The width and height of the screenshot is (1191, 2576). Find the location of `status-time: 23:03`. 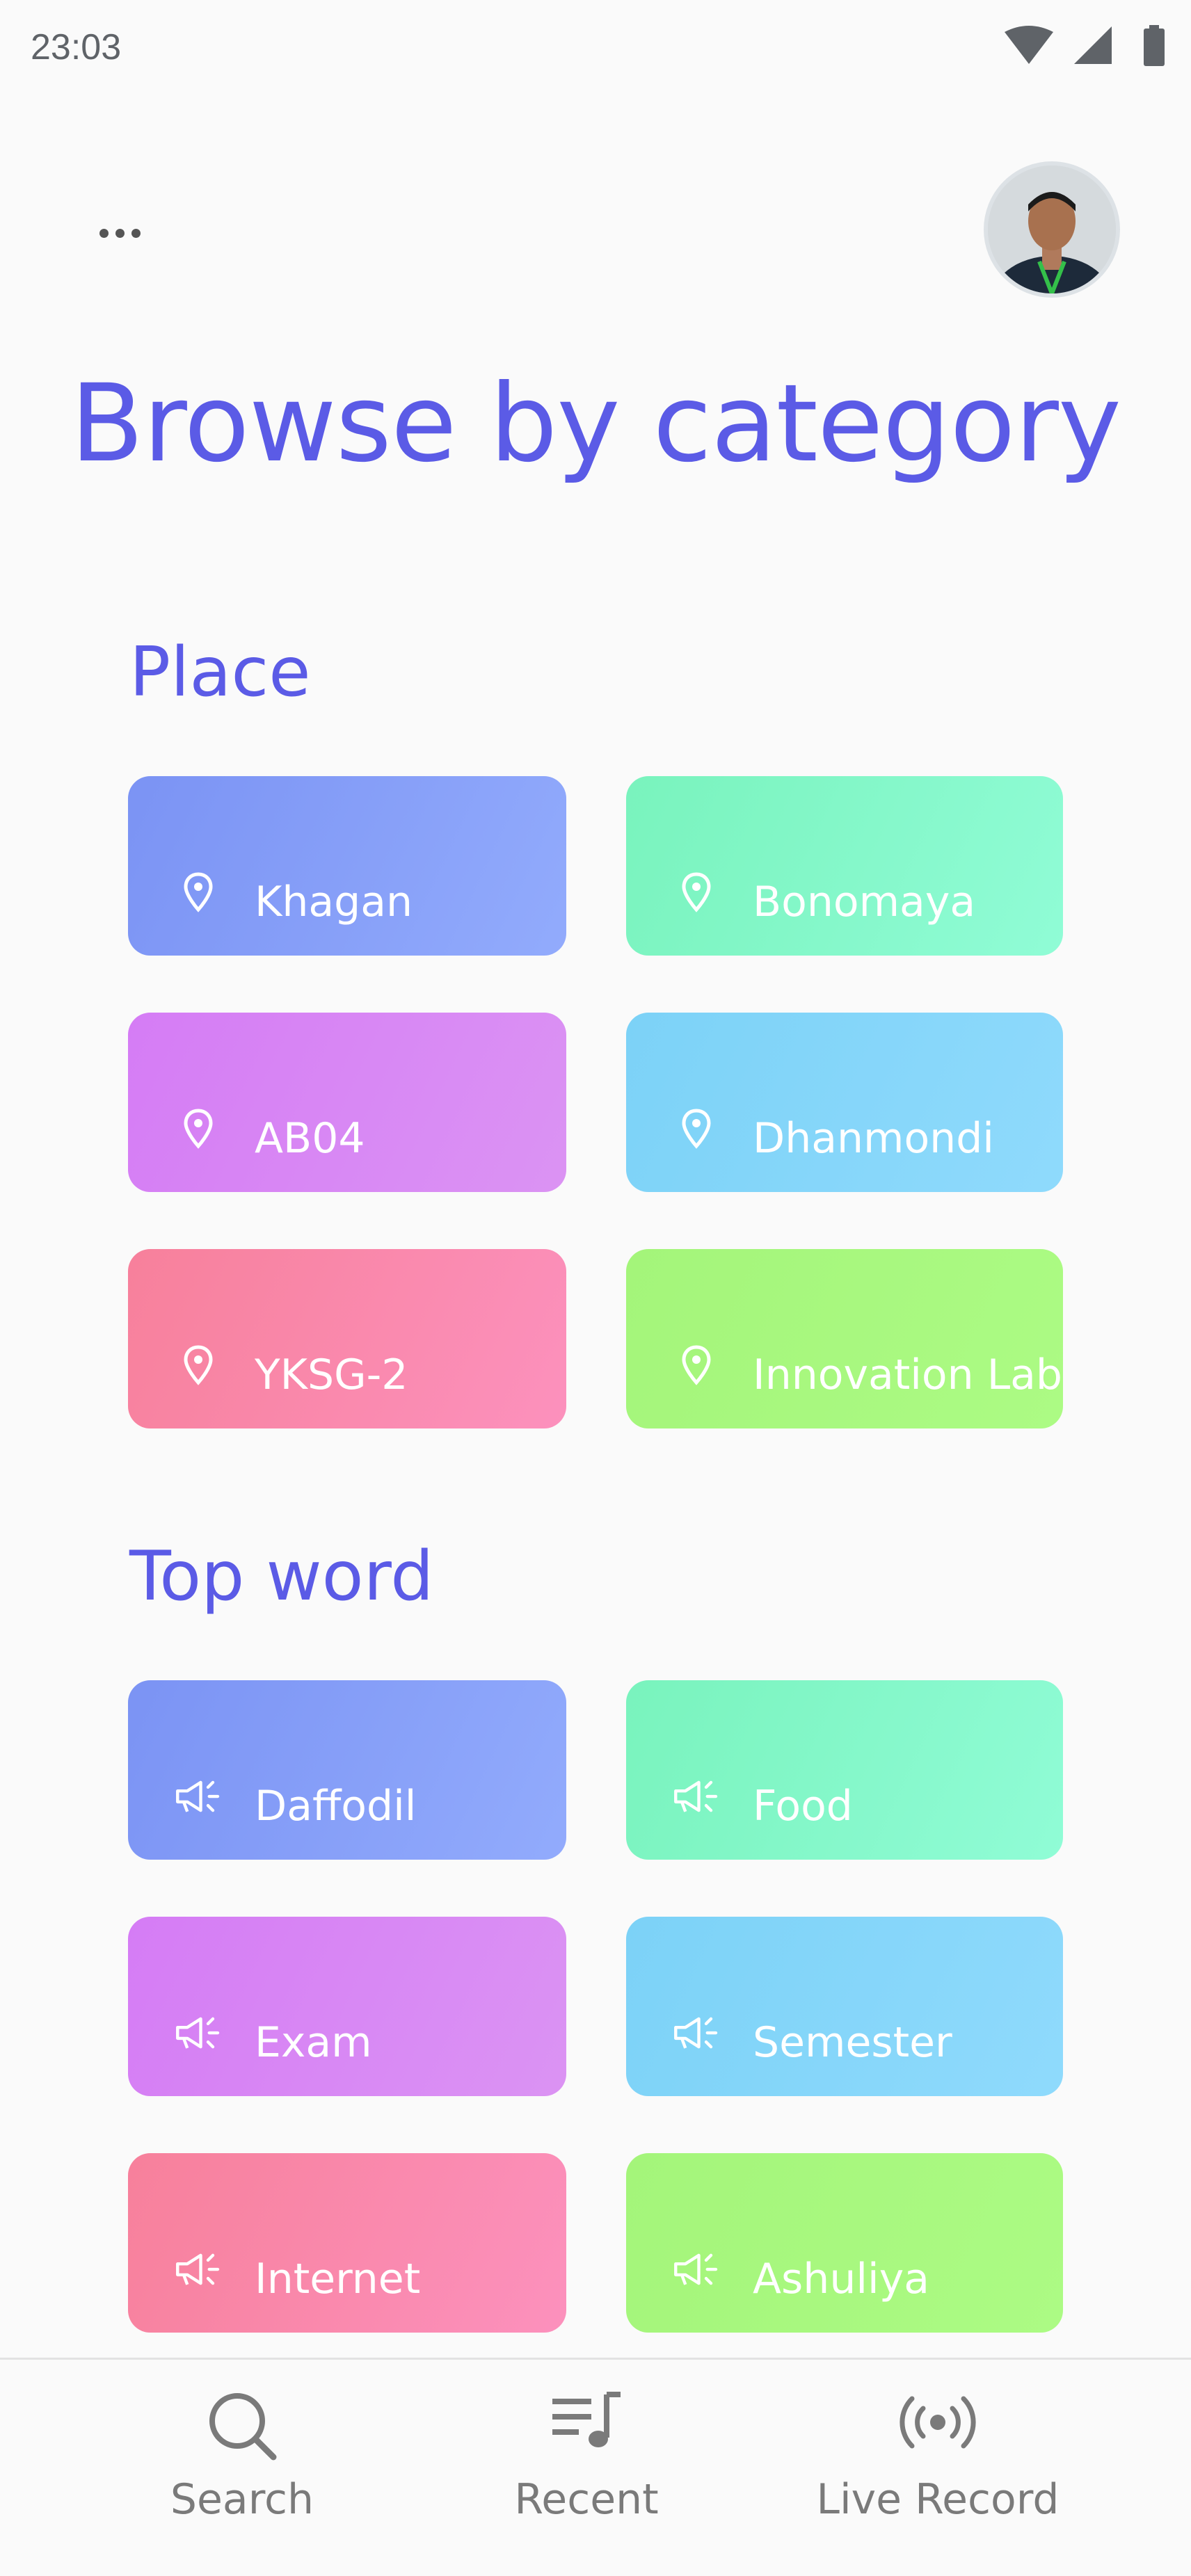

status-time: 23:03 is located at coordinates (76, 47).